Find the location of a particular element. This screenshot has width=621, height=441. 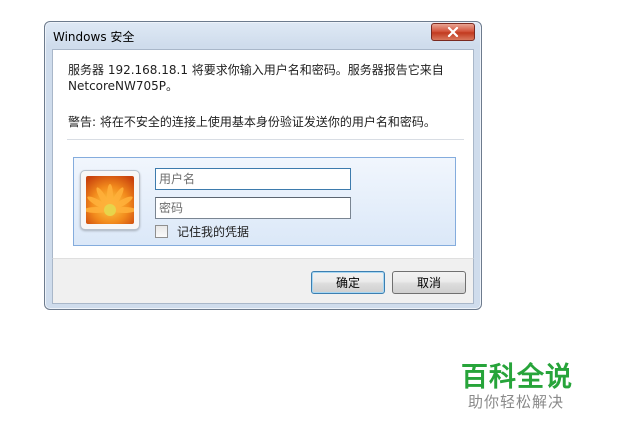

close-button is located at coordinates (453, 32).